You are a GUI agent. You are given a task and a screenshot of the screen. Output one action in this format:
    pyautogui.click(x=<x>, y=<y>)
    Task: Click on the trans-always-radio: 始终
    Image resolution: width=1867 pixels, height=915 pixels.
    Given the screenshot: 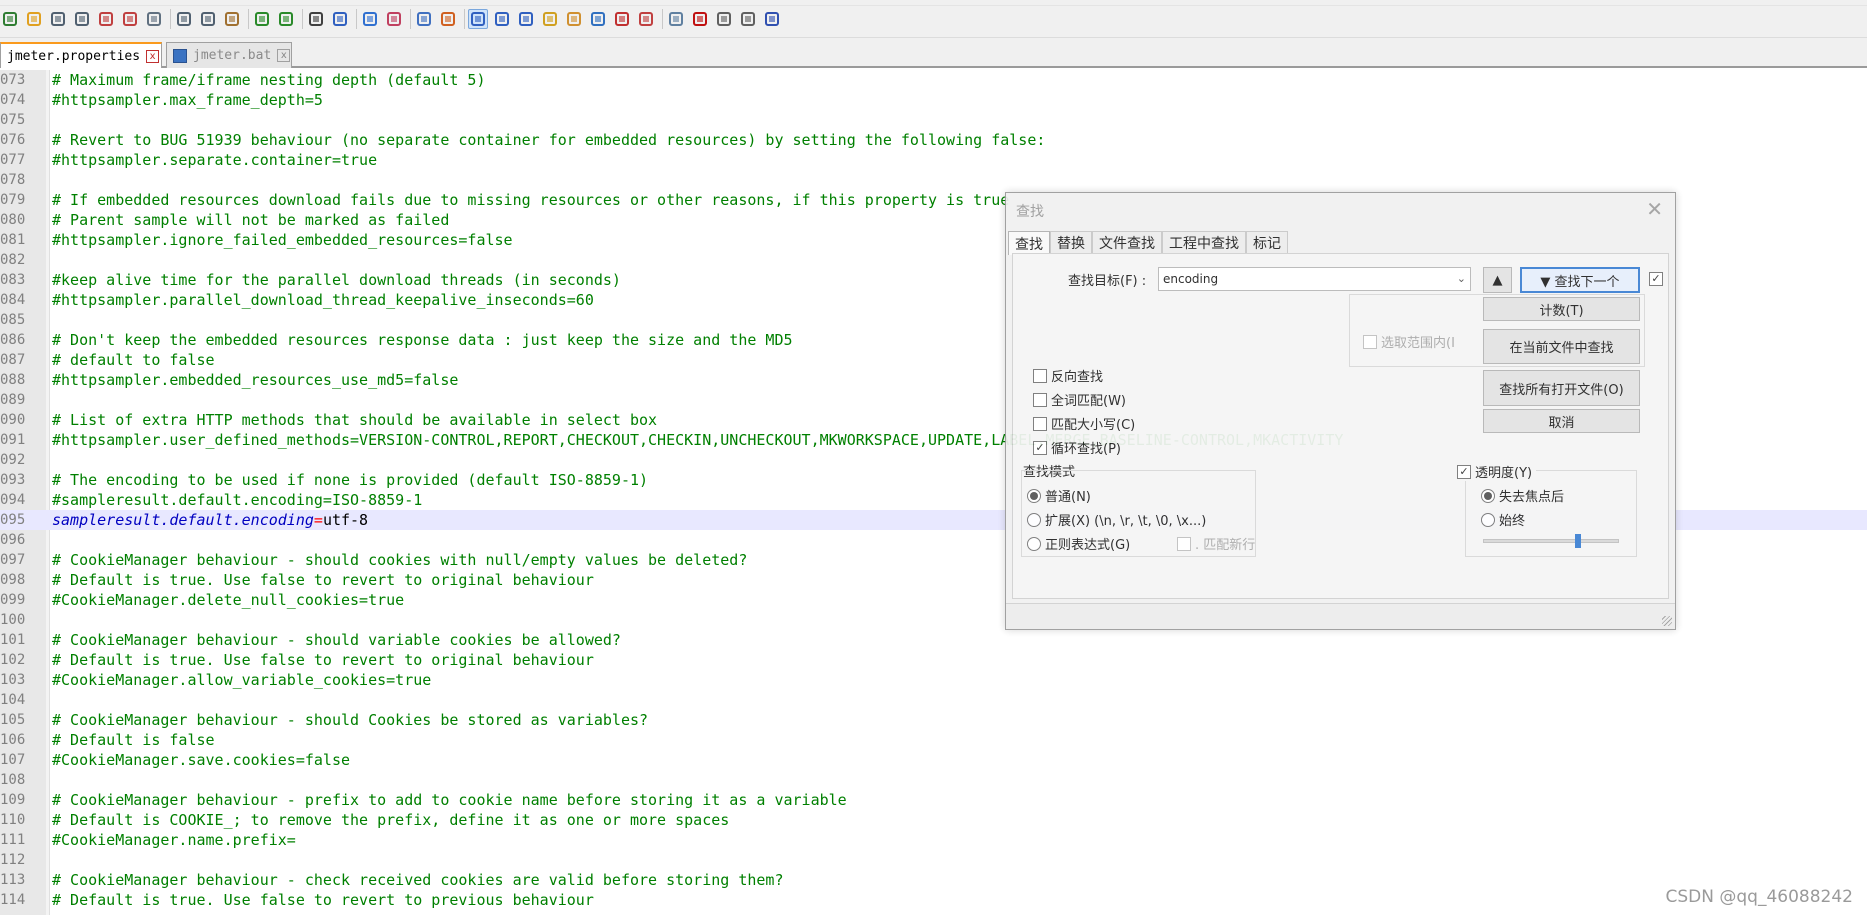 What is the action you would take?
    pyautogui.click(x=1503, y=519)
    